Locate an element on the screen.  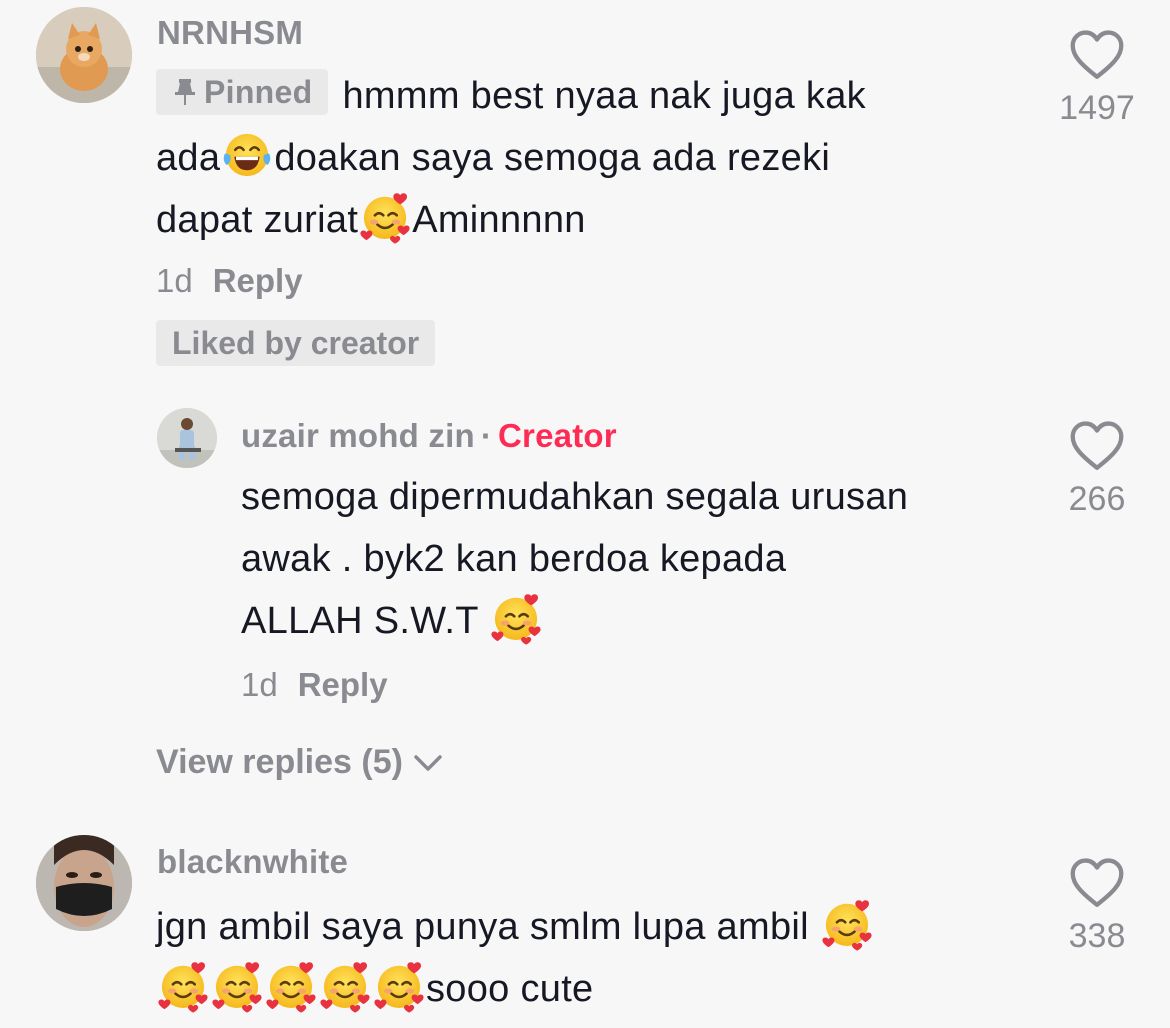
reply-text-line: awak . byk2 kan berdoa kepada is located at coordinates (514, 559).